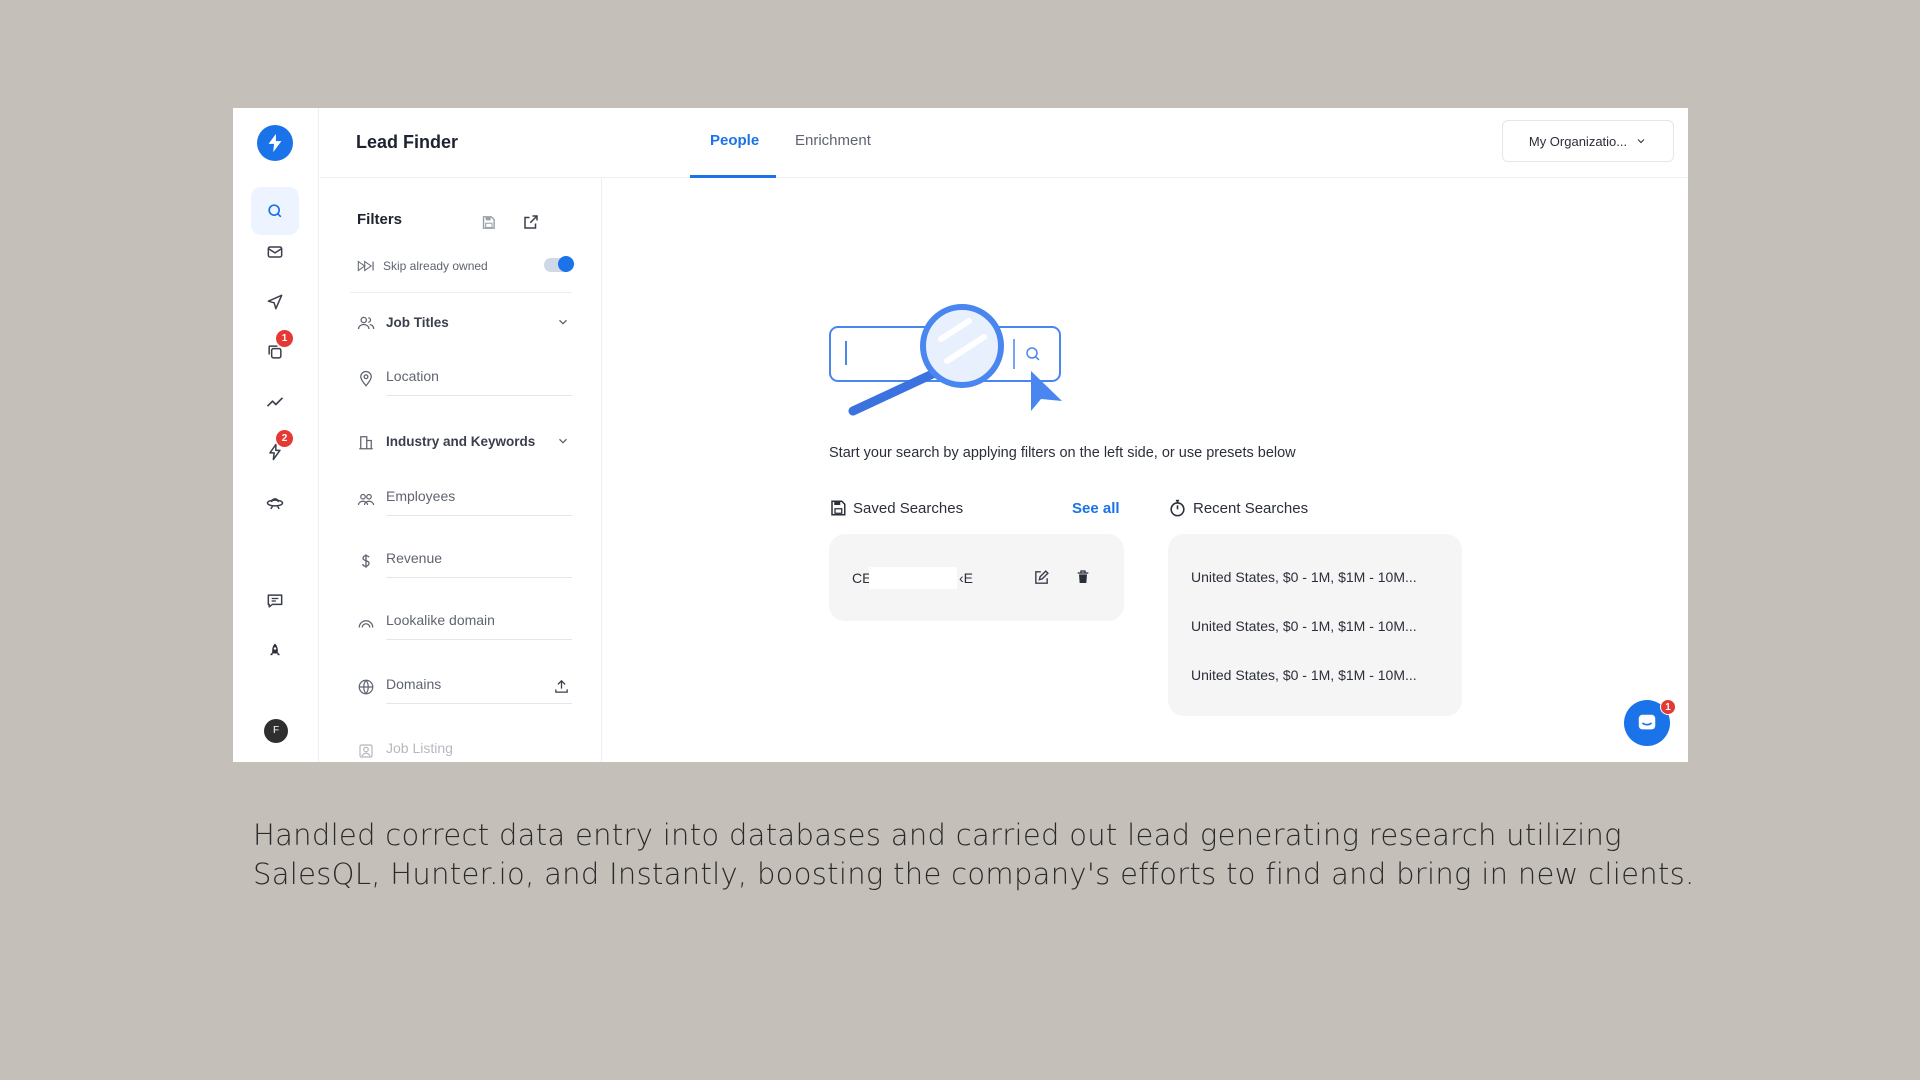  I want to click on external-link-icon, so click(531, 222).